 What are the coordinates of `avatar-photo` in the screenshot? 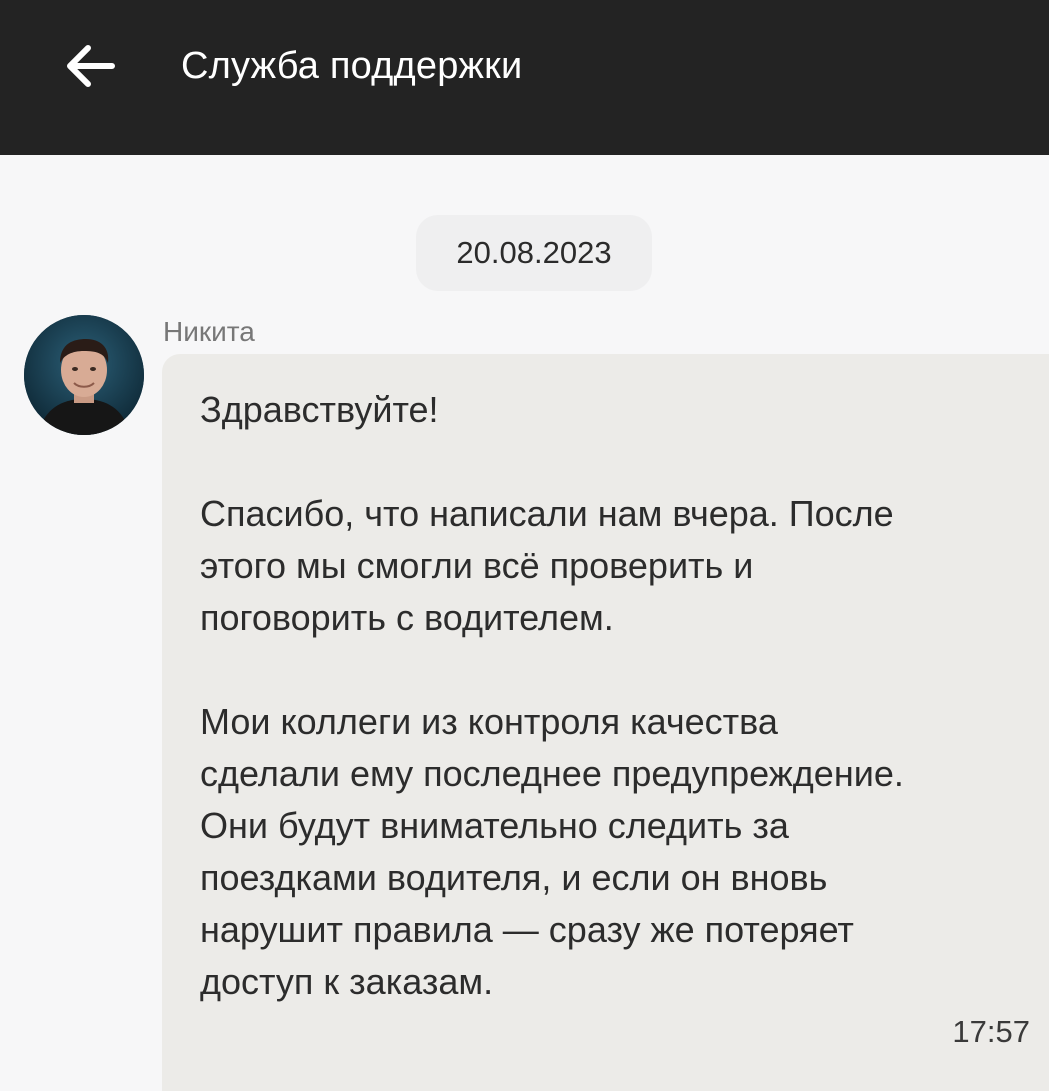 It's located at (84, 375).